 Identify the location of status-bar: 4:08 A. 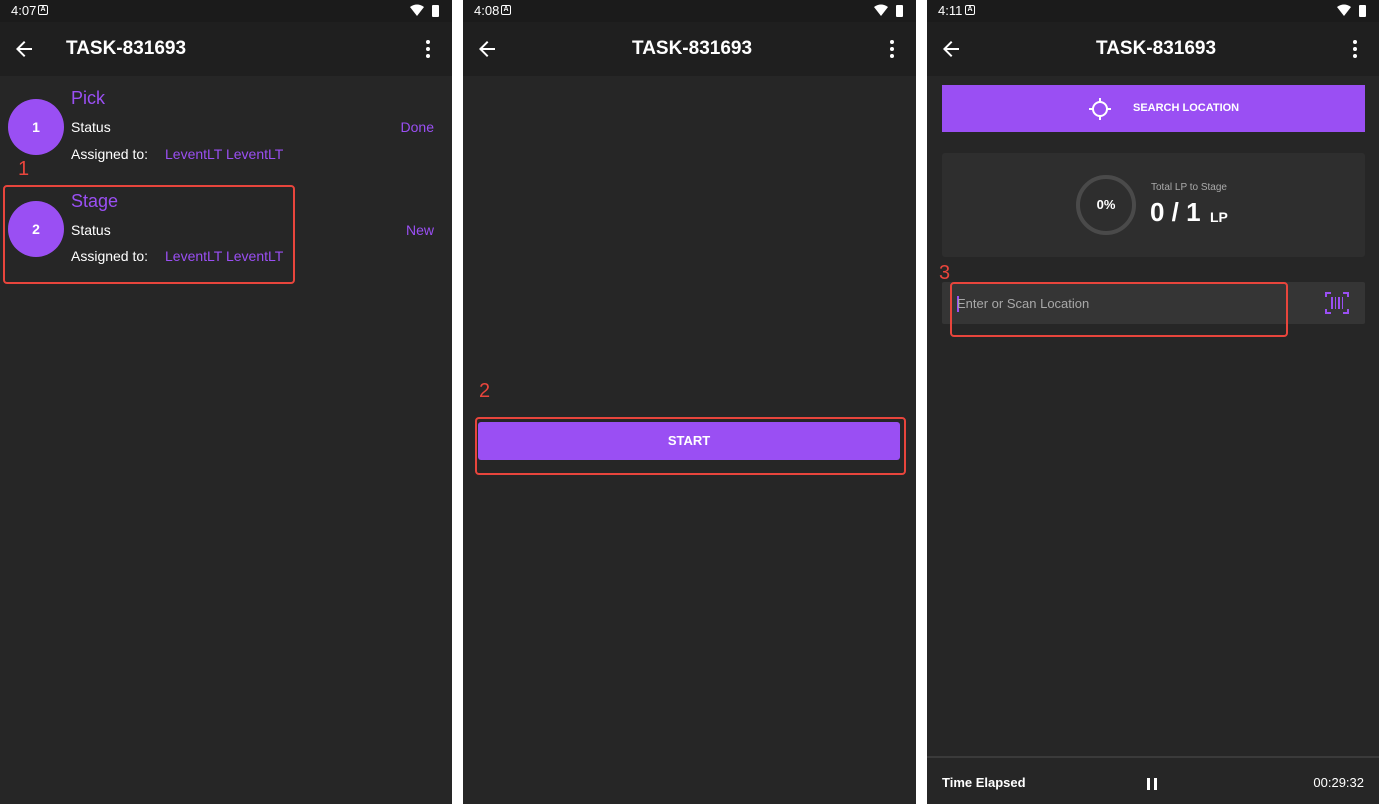
(689, 11).